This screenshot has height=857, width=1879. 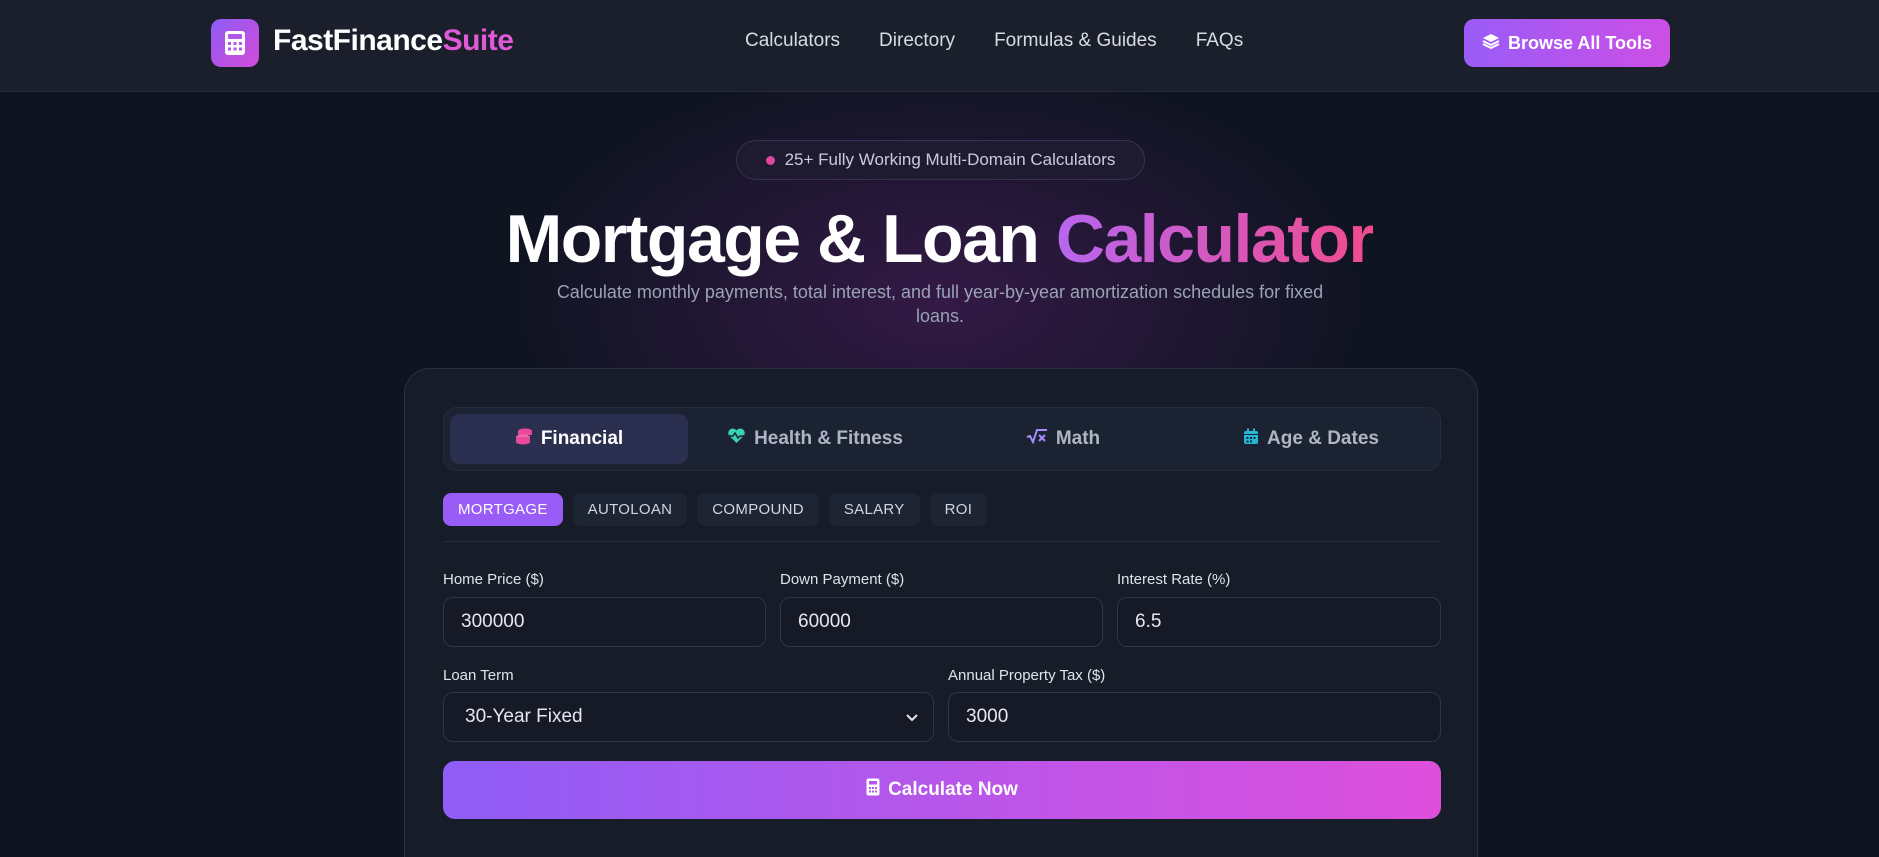 What do you see at coordinates (917, 41) in the screenshot?
I see `nav-directory: Directory` at bounding box center [917, 41].